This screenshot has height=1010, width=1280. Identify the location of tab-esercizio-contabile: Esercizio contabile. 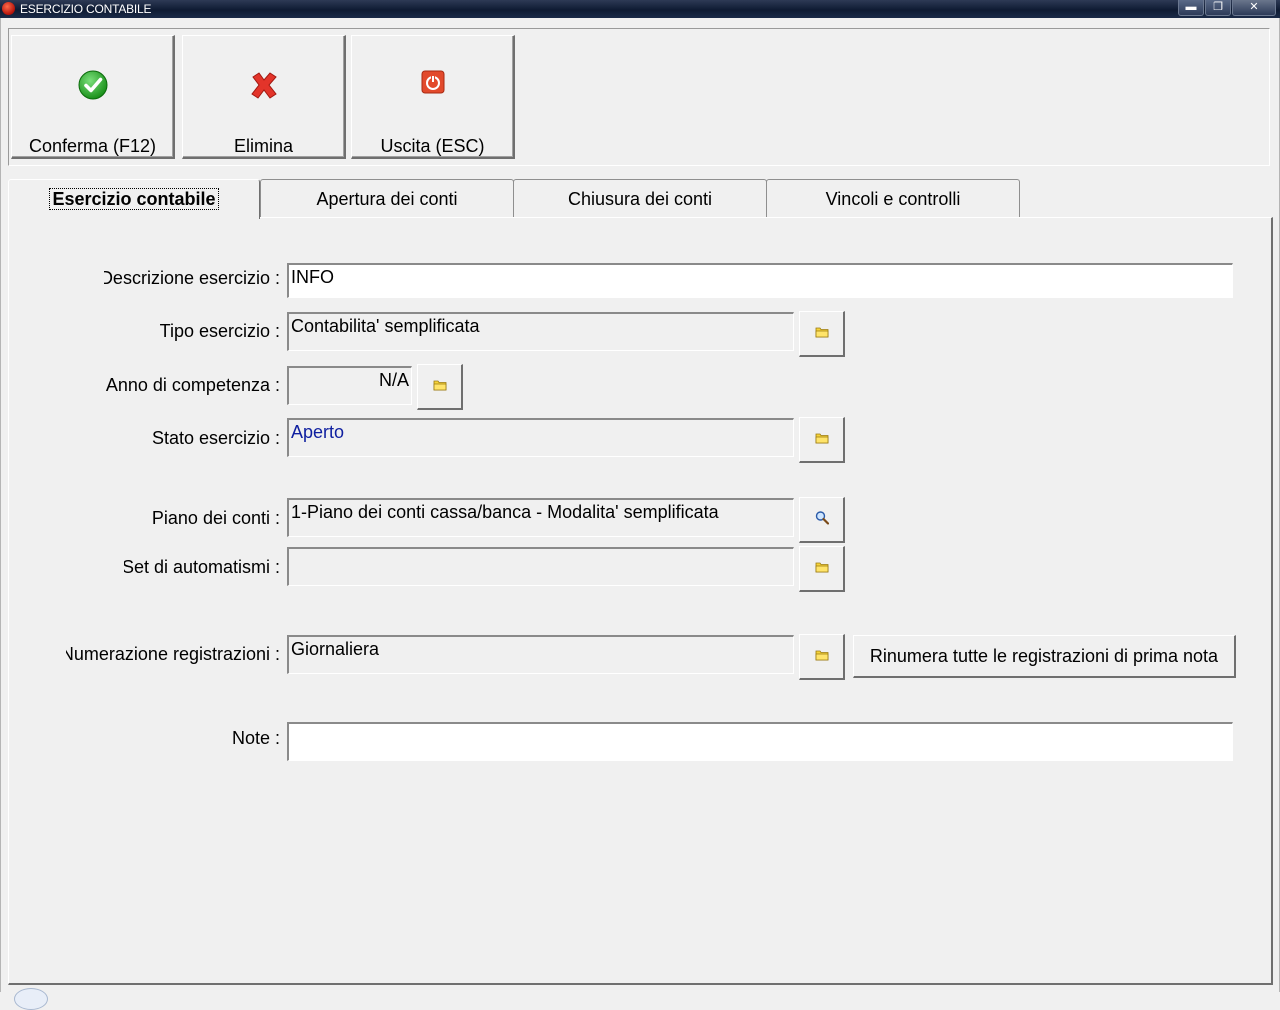
(134, 199).